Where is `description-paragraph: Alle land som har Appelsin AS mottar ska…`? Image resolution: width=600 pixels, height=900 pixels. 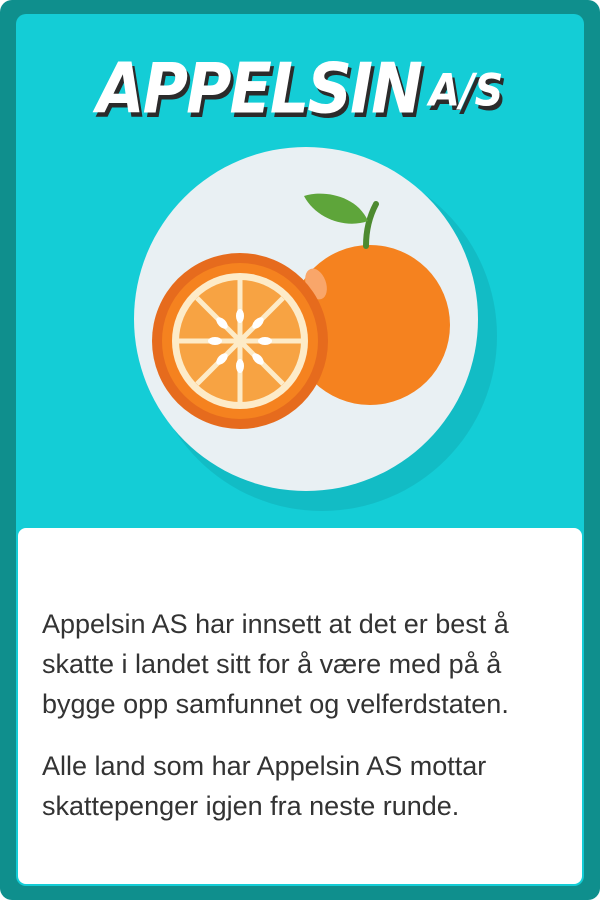 description-paragraph: Alle land som har Appelsin AS mottar ska… is located at coordinates (264, 786).